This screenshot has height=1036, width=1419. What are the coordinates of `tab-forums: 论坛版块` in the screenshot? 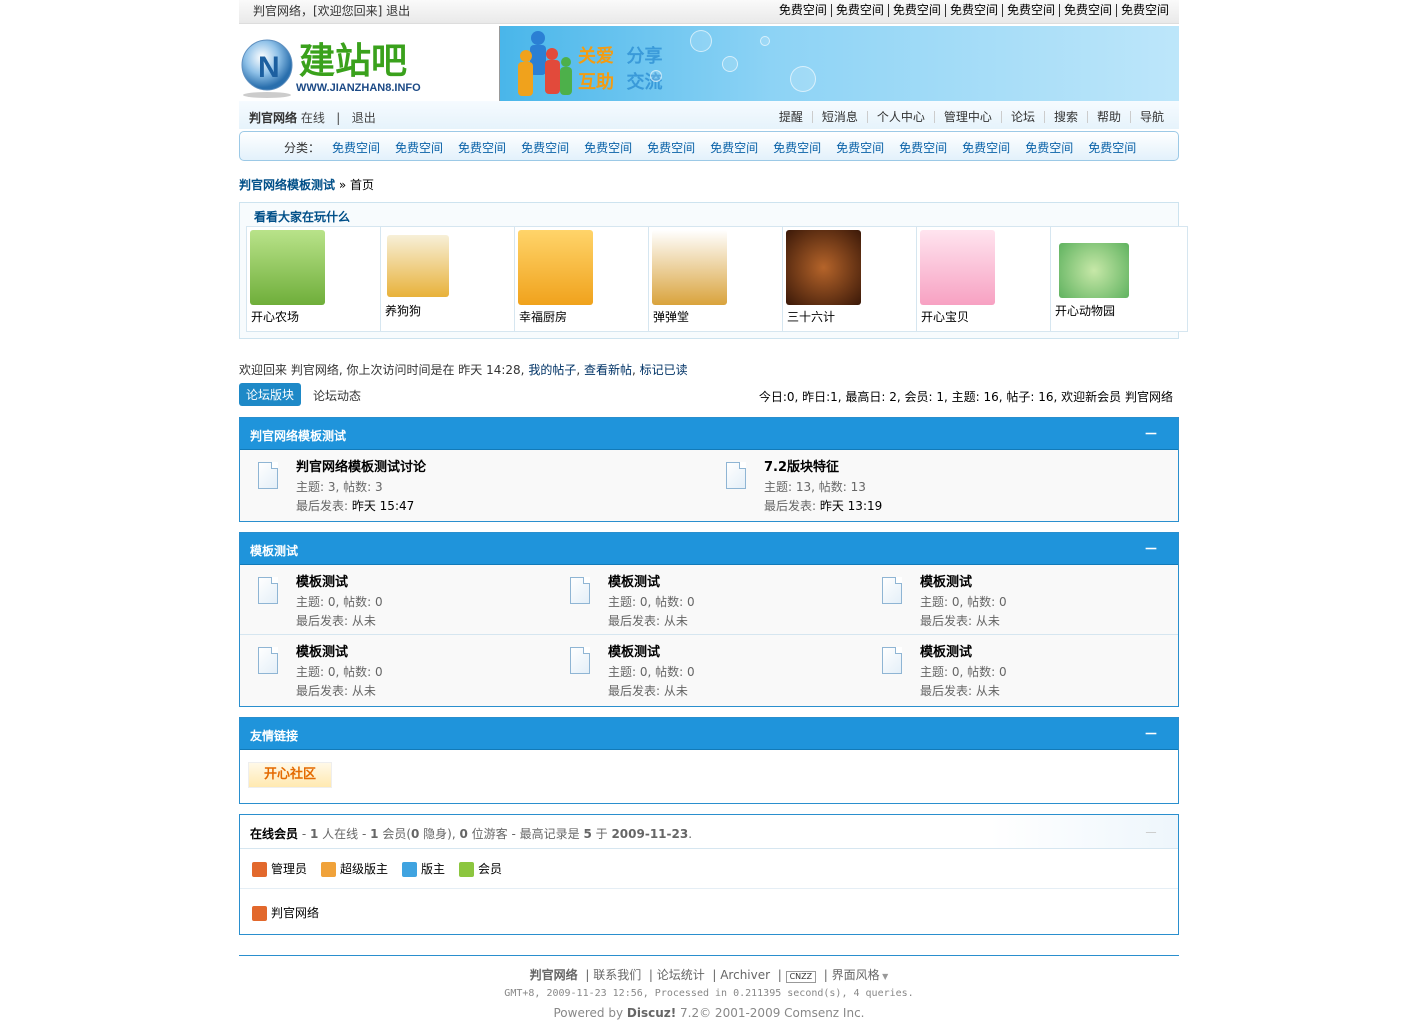 It's located at (270, 394).